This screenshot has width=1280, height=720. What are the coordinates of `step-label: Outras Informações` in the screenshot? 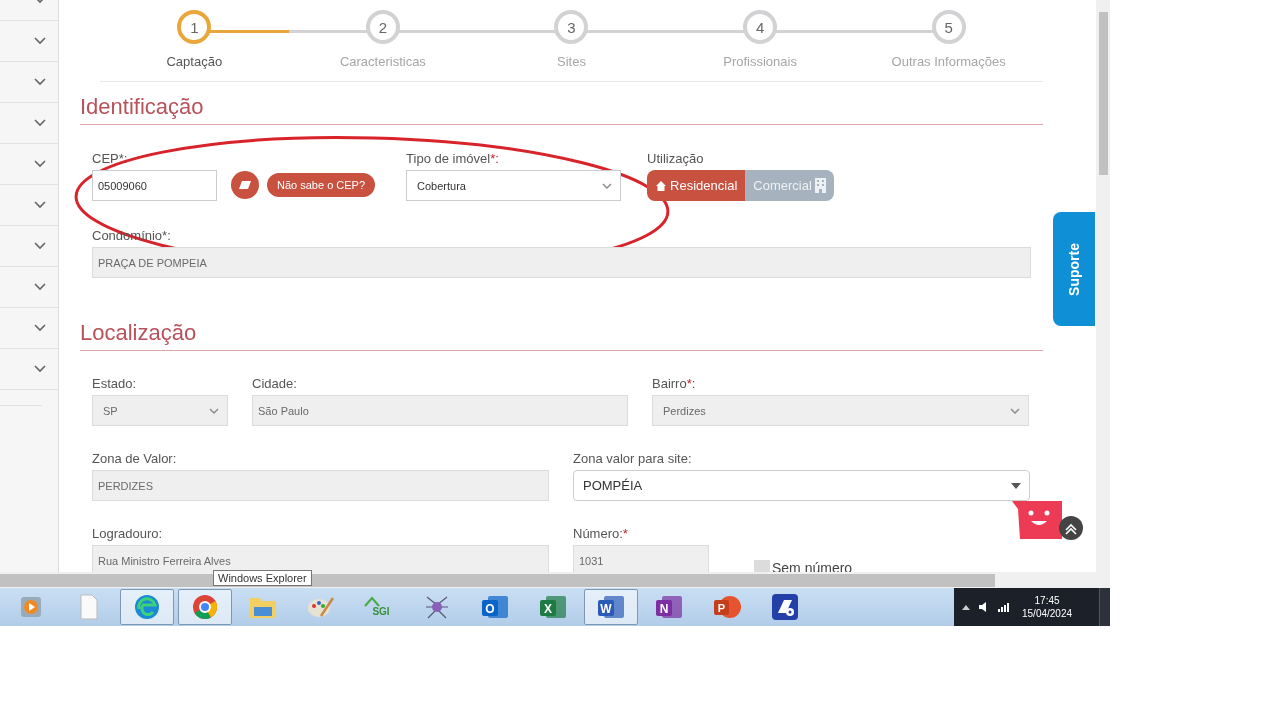 It's located at (948, 61).